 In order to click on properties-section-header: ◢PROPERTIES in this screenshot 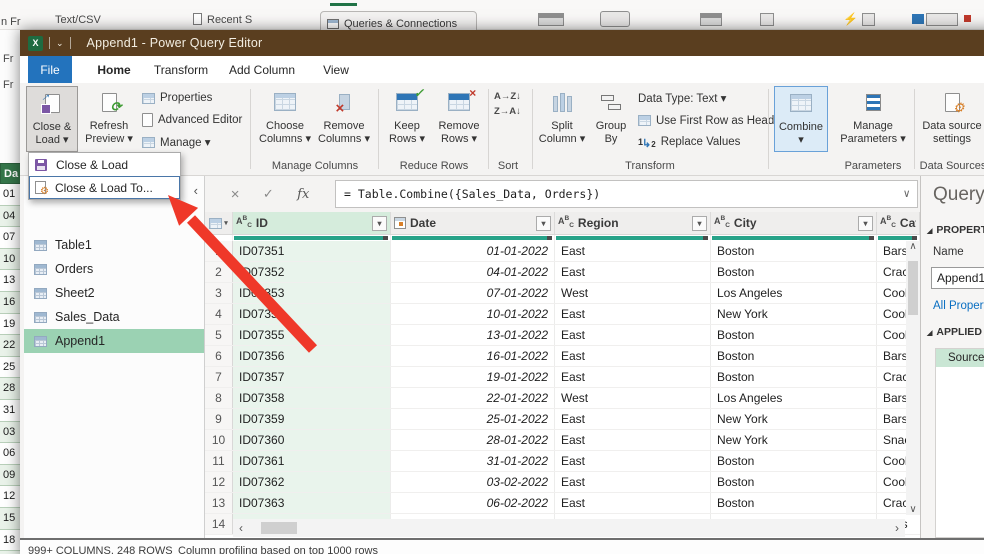, I will do `click(955, 230)`.